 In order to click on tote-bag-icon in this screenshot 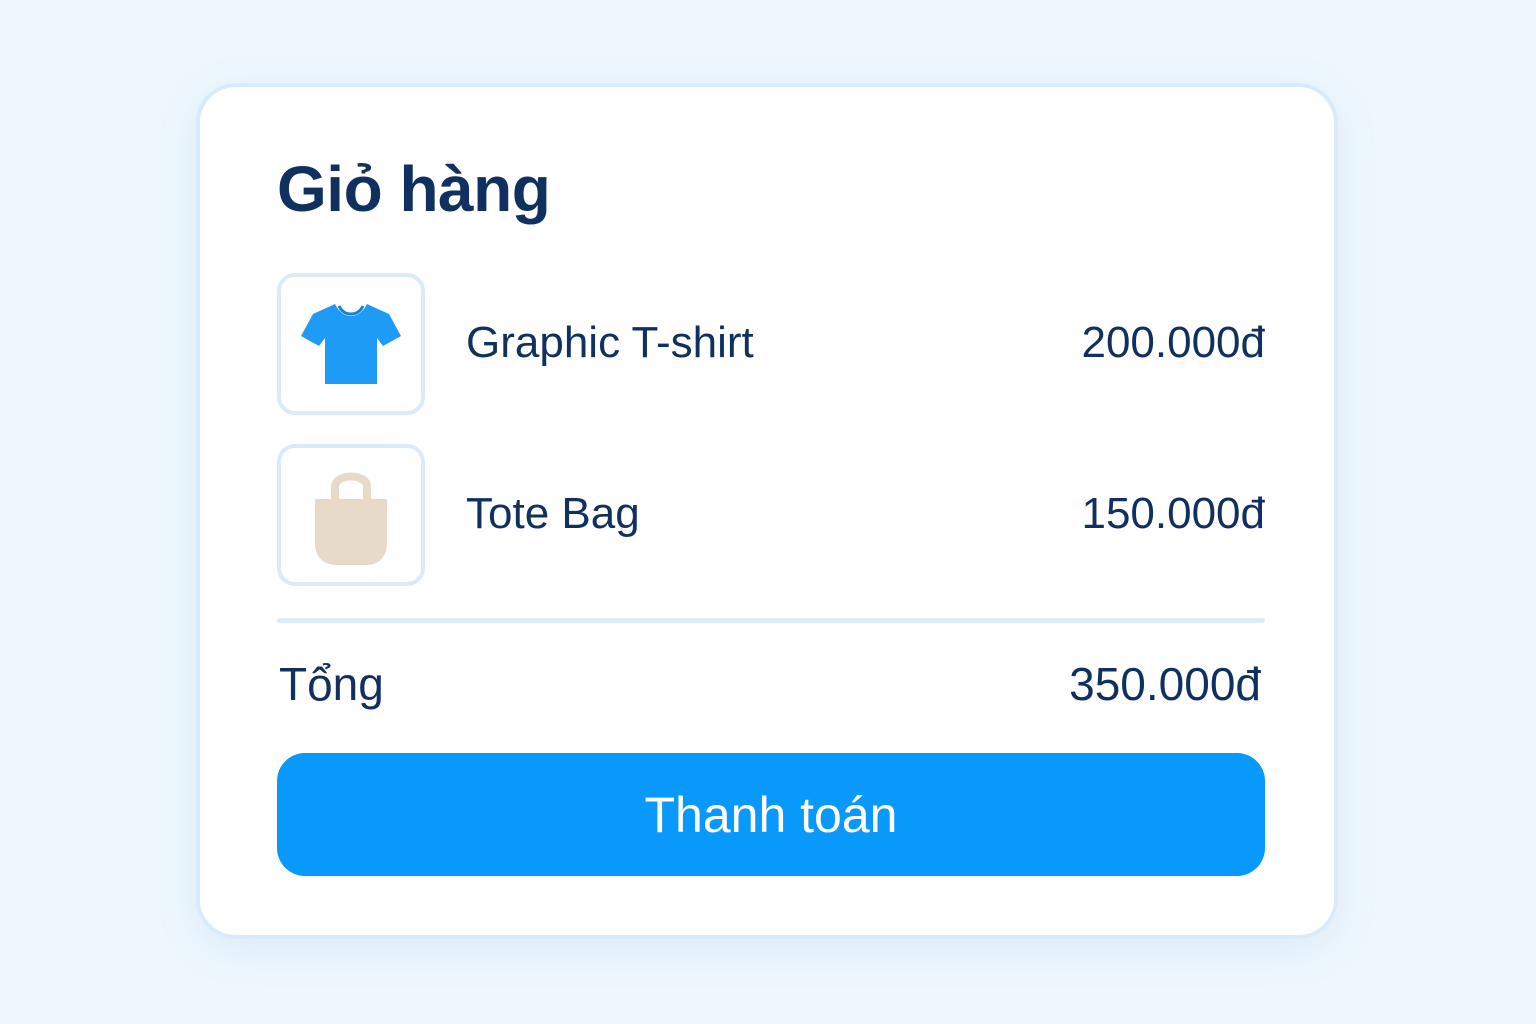, I will do `click(351, 518)`.